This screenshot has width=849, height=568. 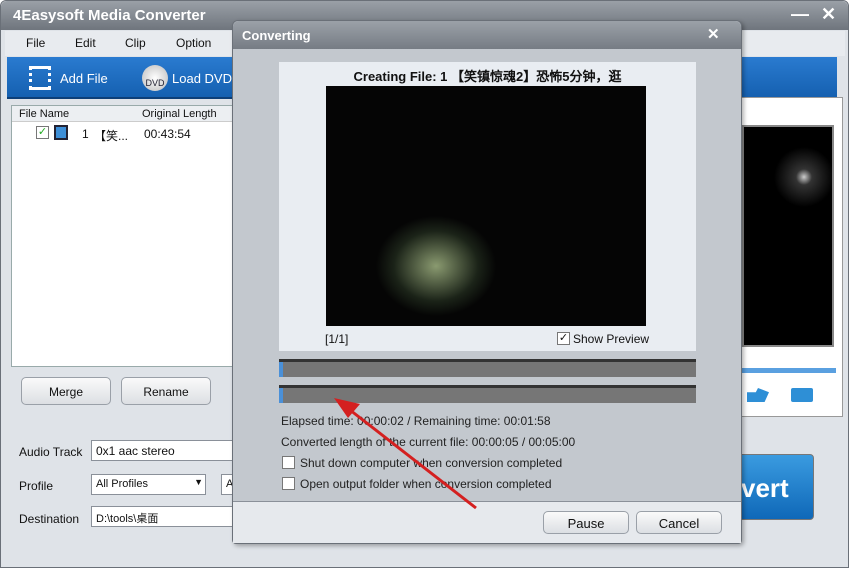 I want to click on arrow-line, so click(x=413, y=459).